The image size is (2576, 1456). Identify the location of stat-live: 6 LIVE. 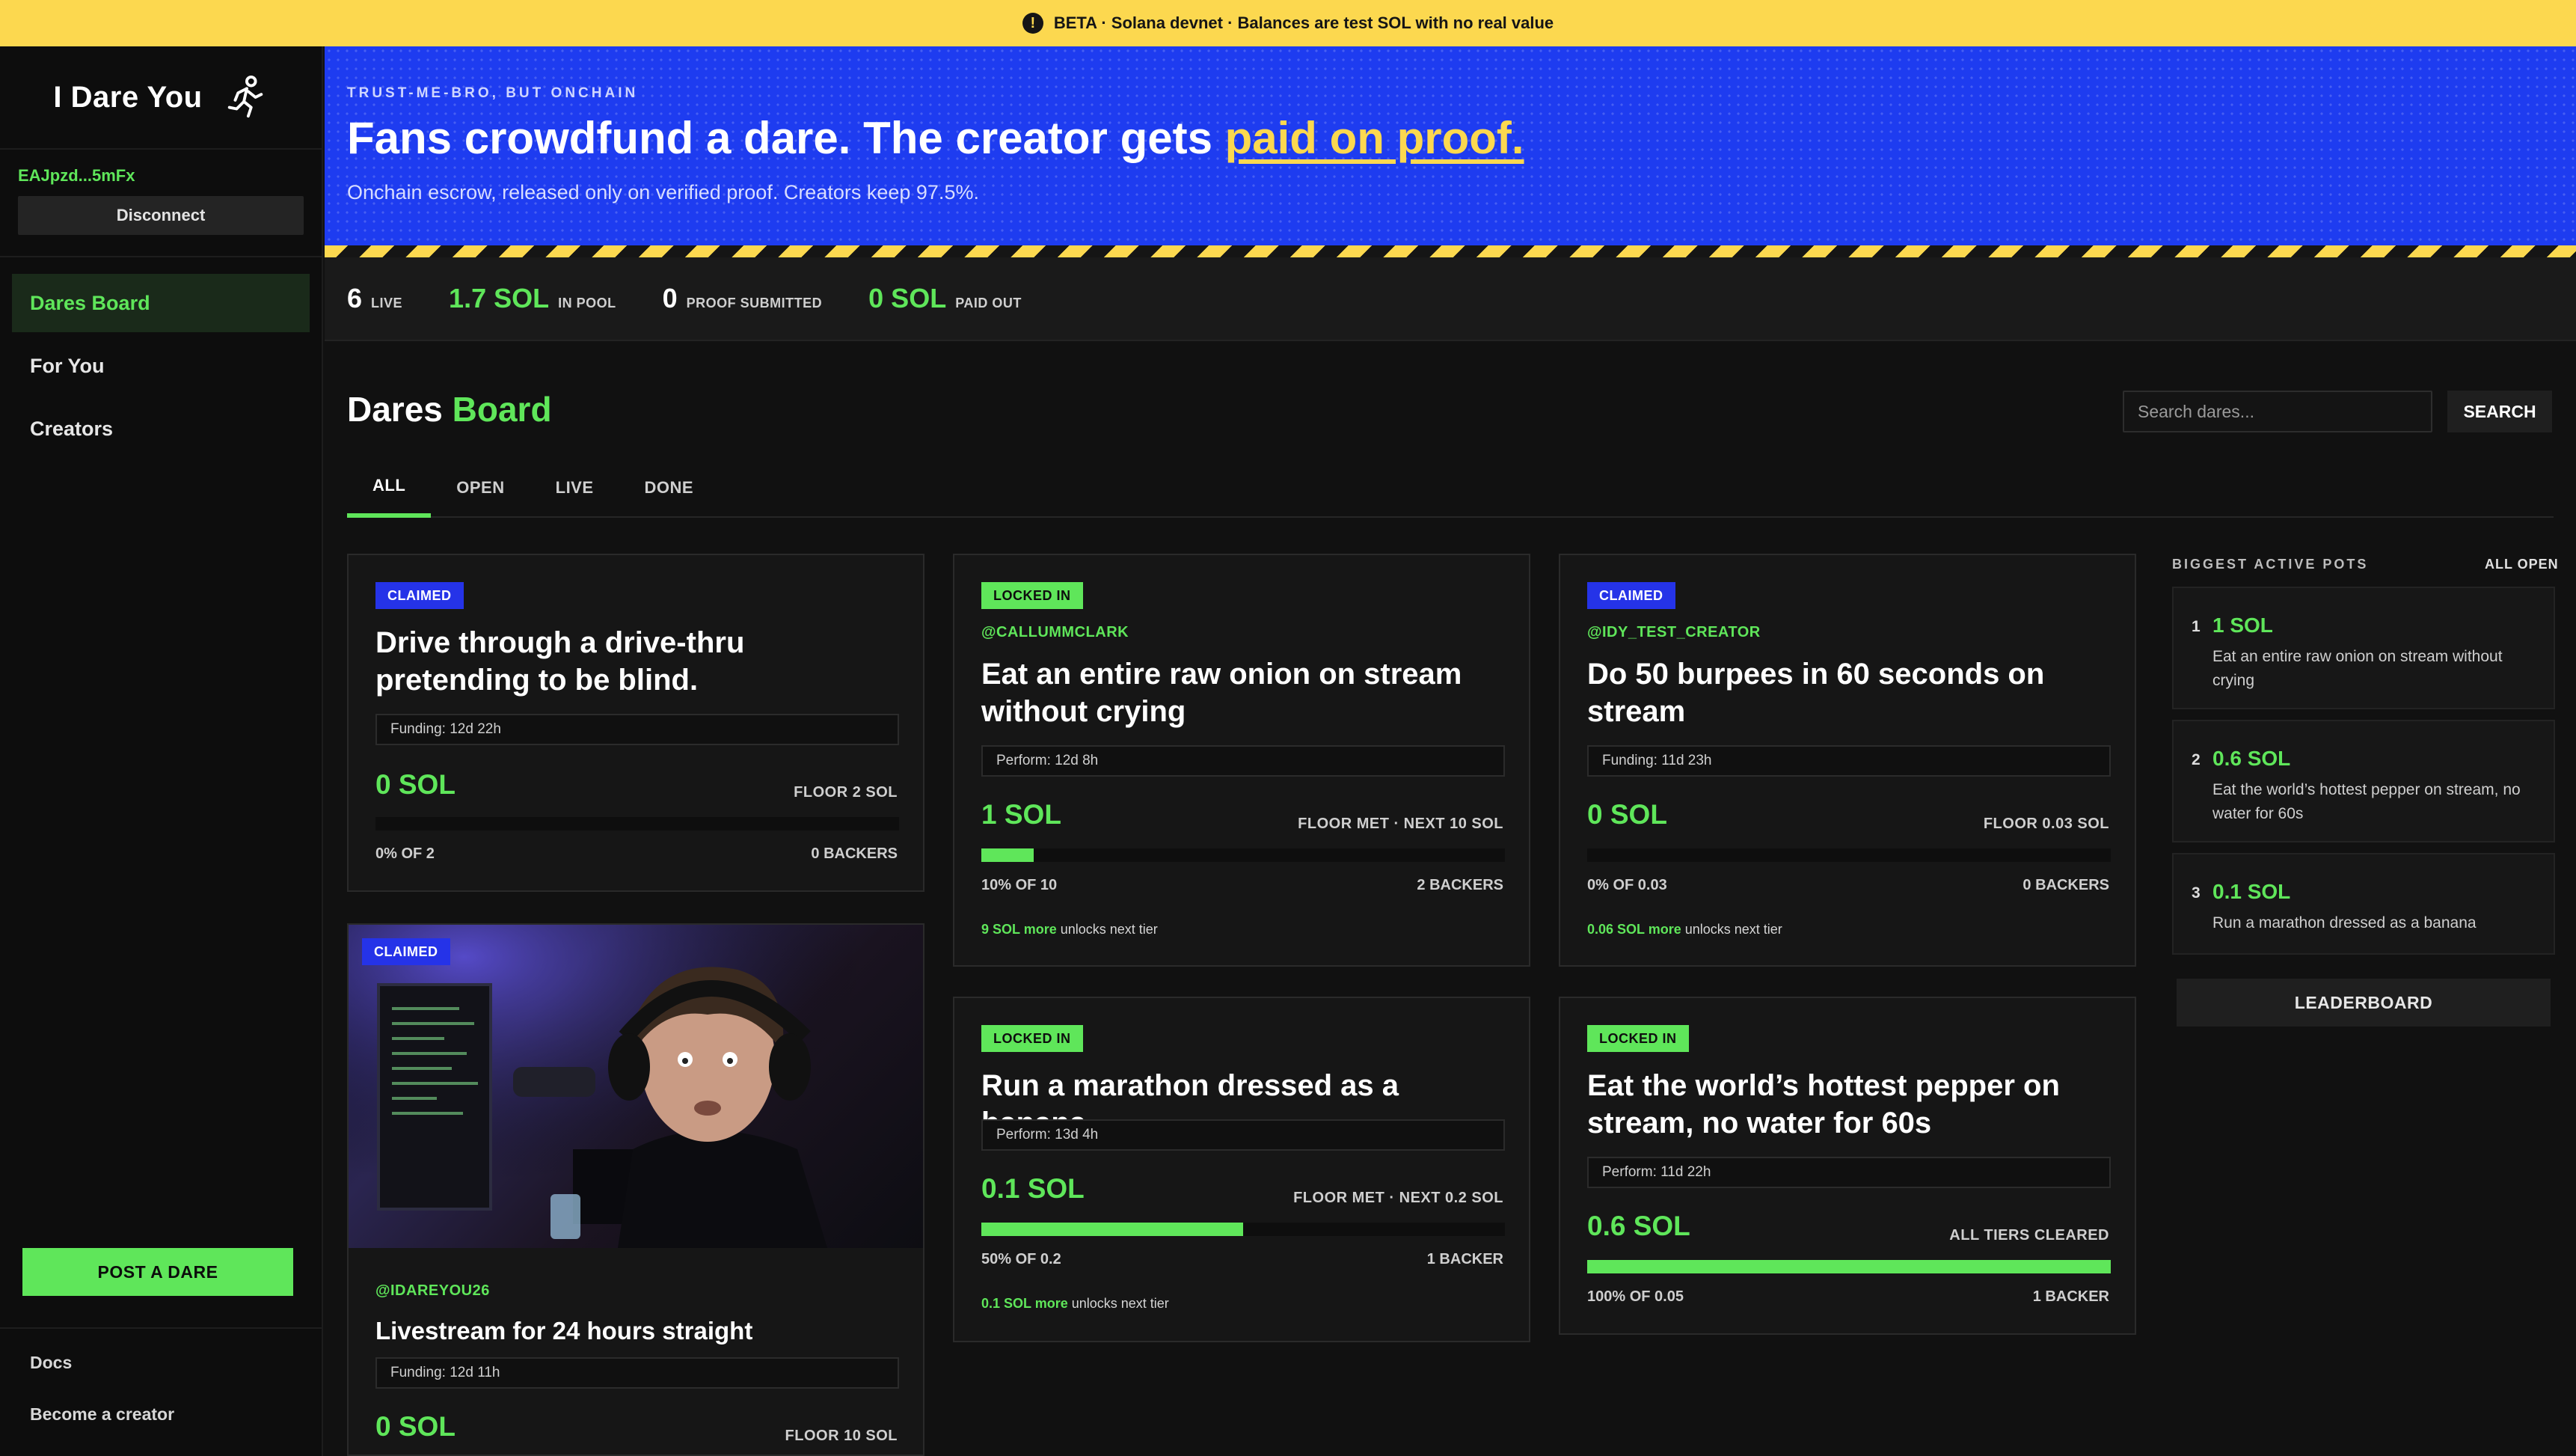
(374, 298).